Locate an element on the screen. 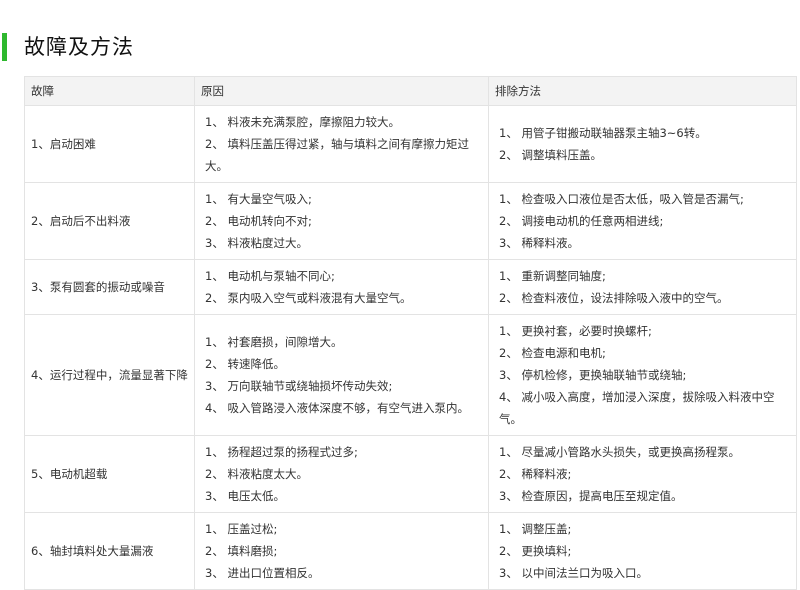  cause-item: 3、 万向联轴节或绕轴损坏传动失效; is located at coordinates (299, 386).